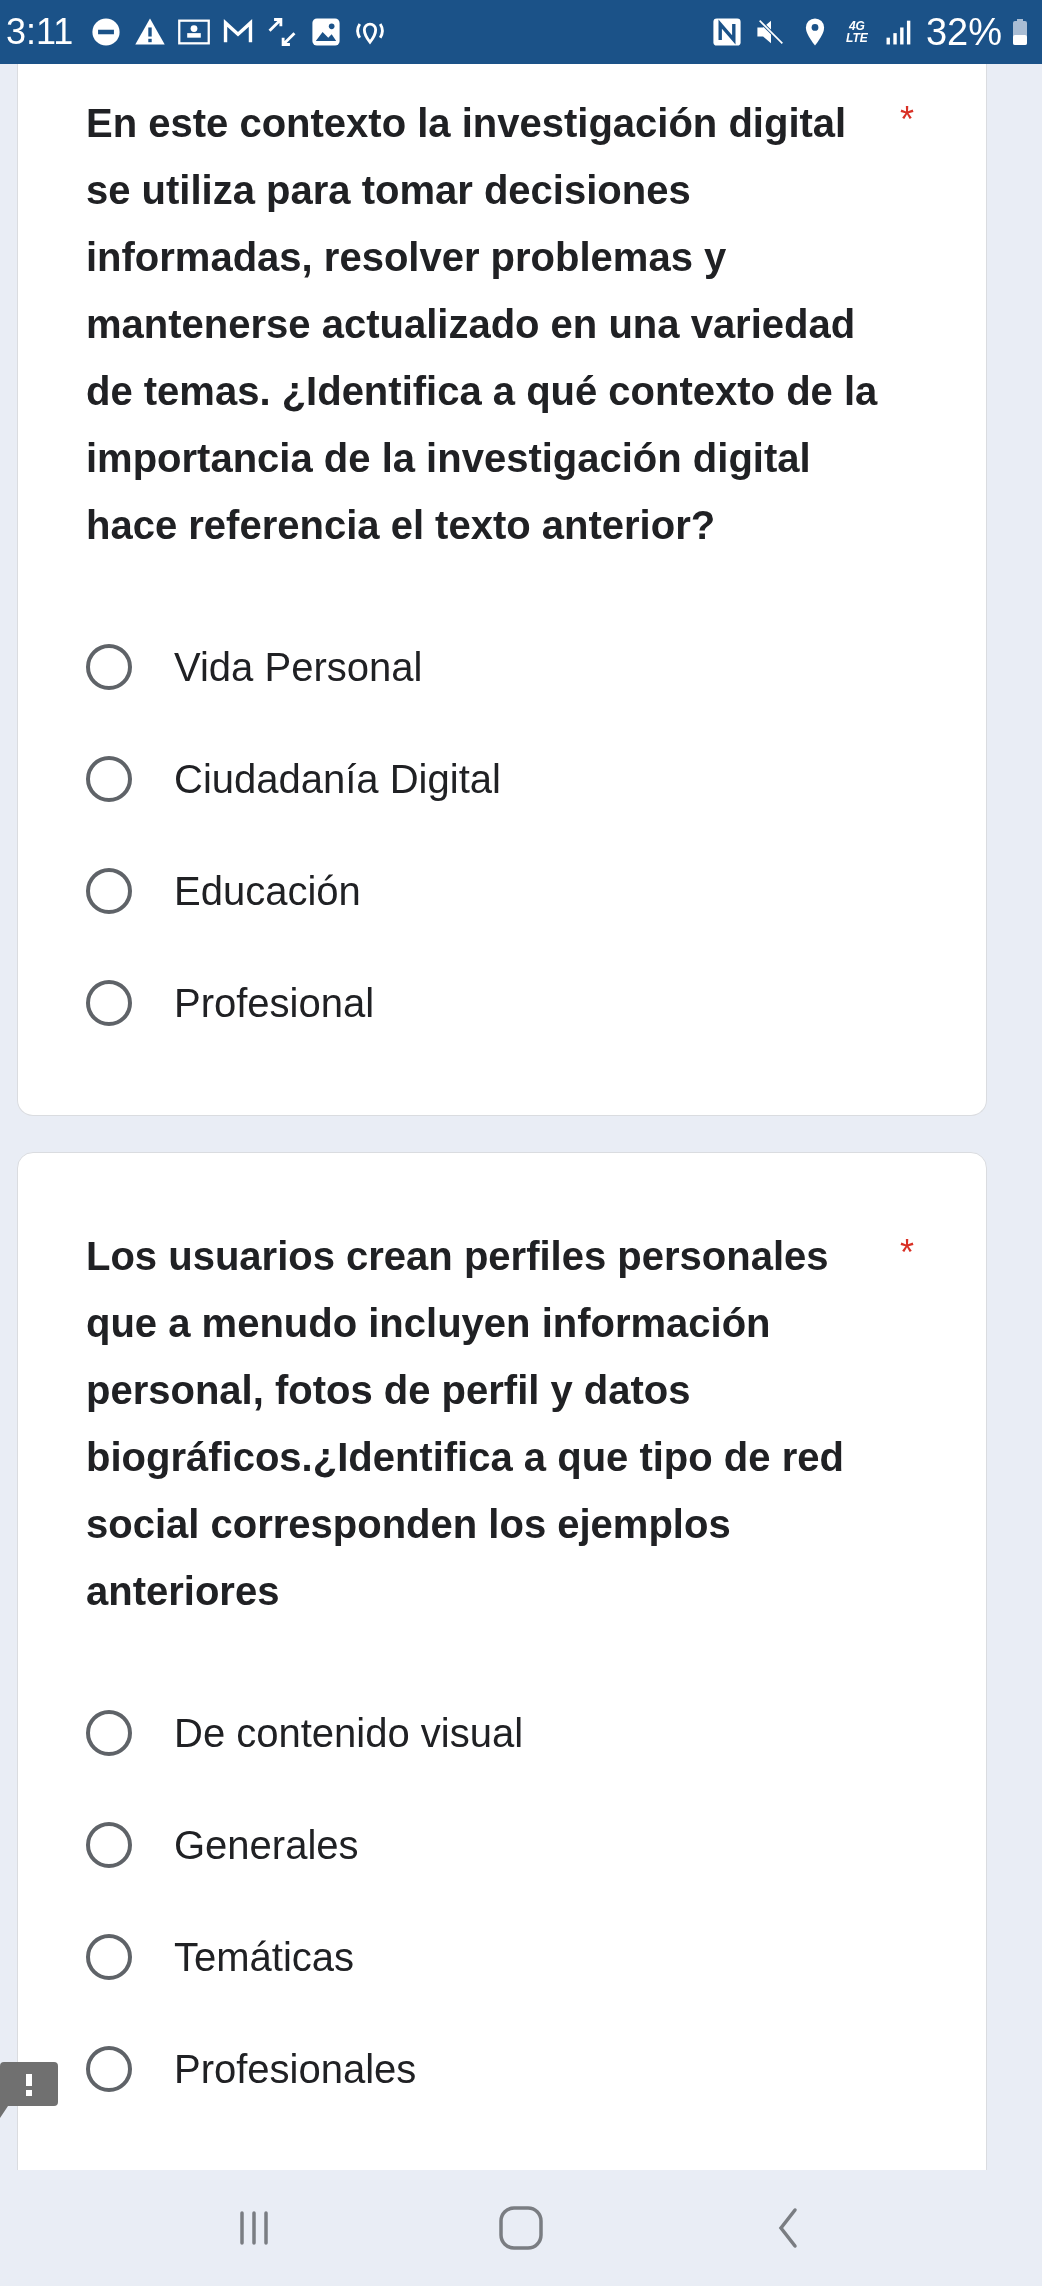 The height and width of the screenshot is (2286, 1042). Describe the element at coordinates (274, 1003) in the screenshot. I see `option-label: Profesional` at that location.